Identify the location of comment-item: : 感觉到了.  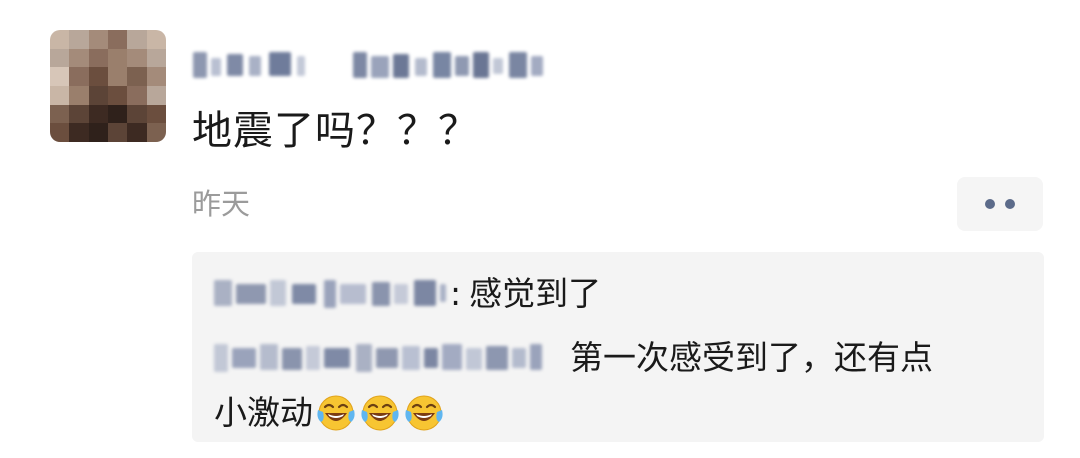
(407, 294).